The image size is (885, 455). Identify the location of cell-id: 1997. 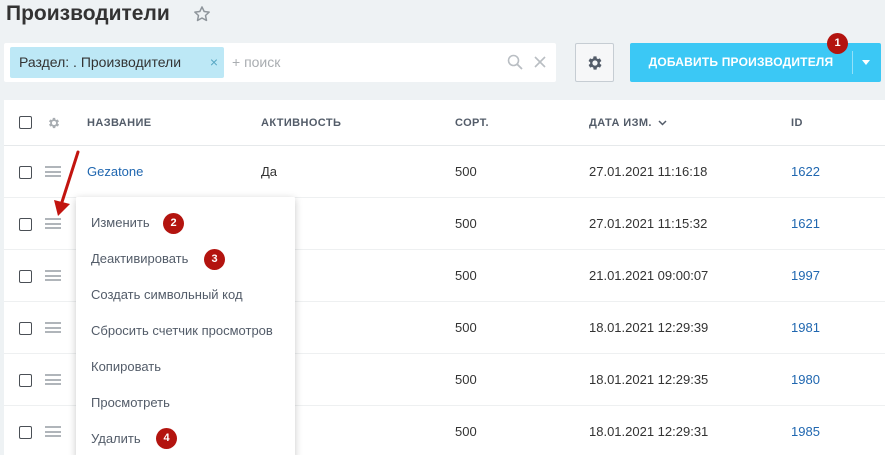
(805, 276).